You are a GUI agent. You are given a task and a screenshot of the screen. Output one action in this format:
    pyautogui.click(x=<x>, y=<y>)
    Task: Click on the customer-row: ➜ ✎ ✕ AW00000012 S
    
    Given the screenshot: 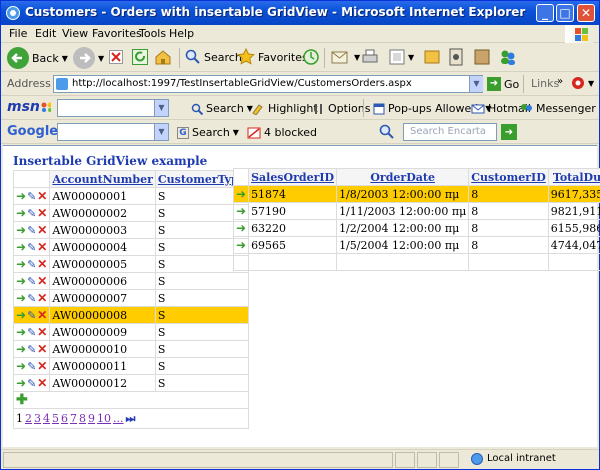 What is the action you would take?
    pyautogui.click(x=130, y=383)
    